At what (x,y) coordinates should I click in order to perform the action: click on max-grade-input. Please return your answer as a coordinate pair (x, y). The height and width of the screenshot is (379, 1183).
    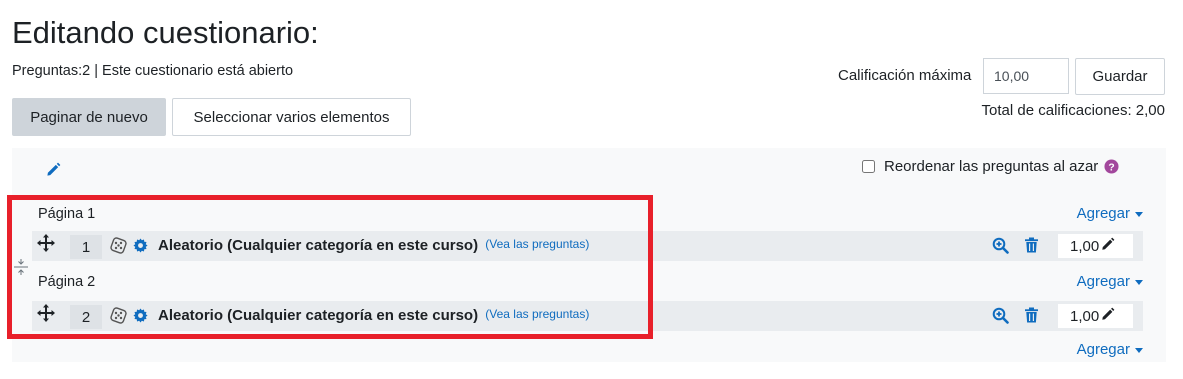
    Looking at the image, I should click on (1026, 76).